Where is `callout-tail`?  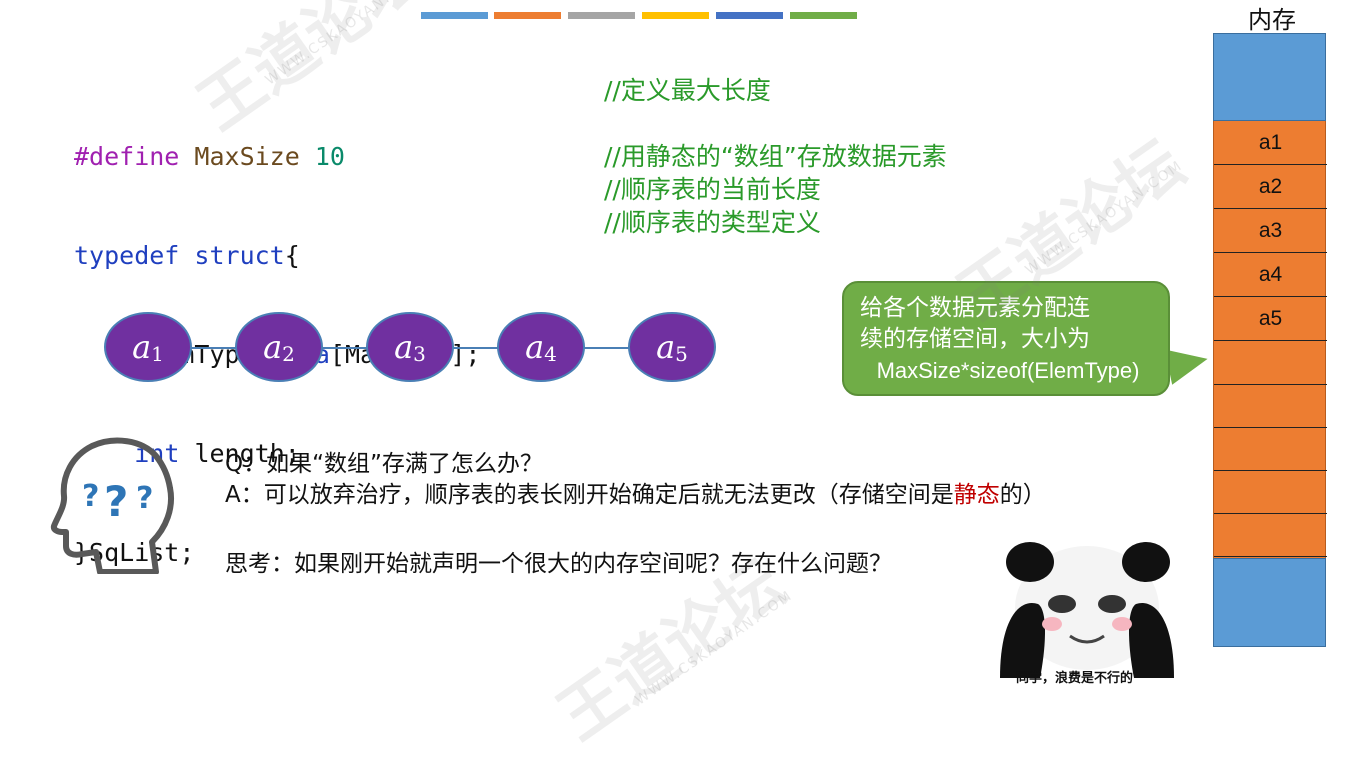 callout-tail is located at coordinates (1188, 363).